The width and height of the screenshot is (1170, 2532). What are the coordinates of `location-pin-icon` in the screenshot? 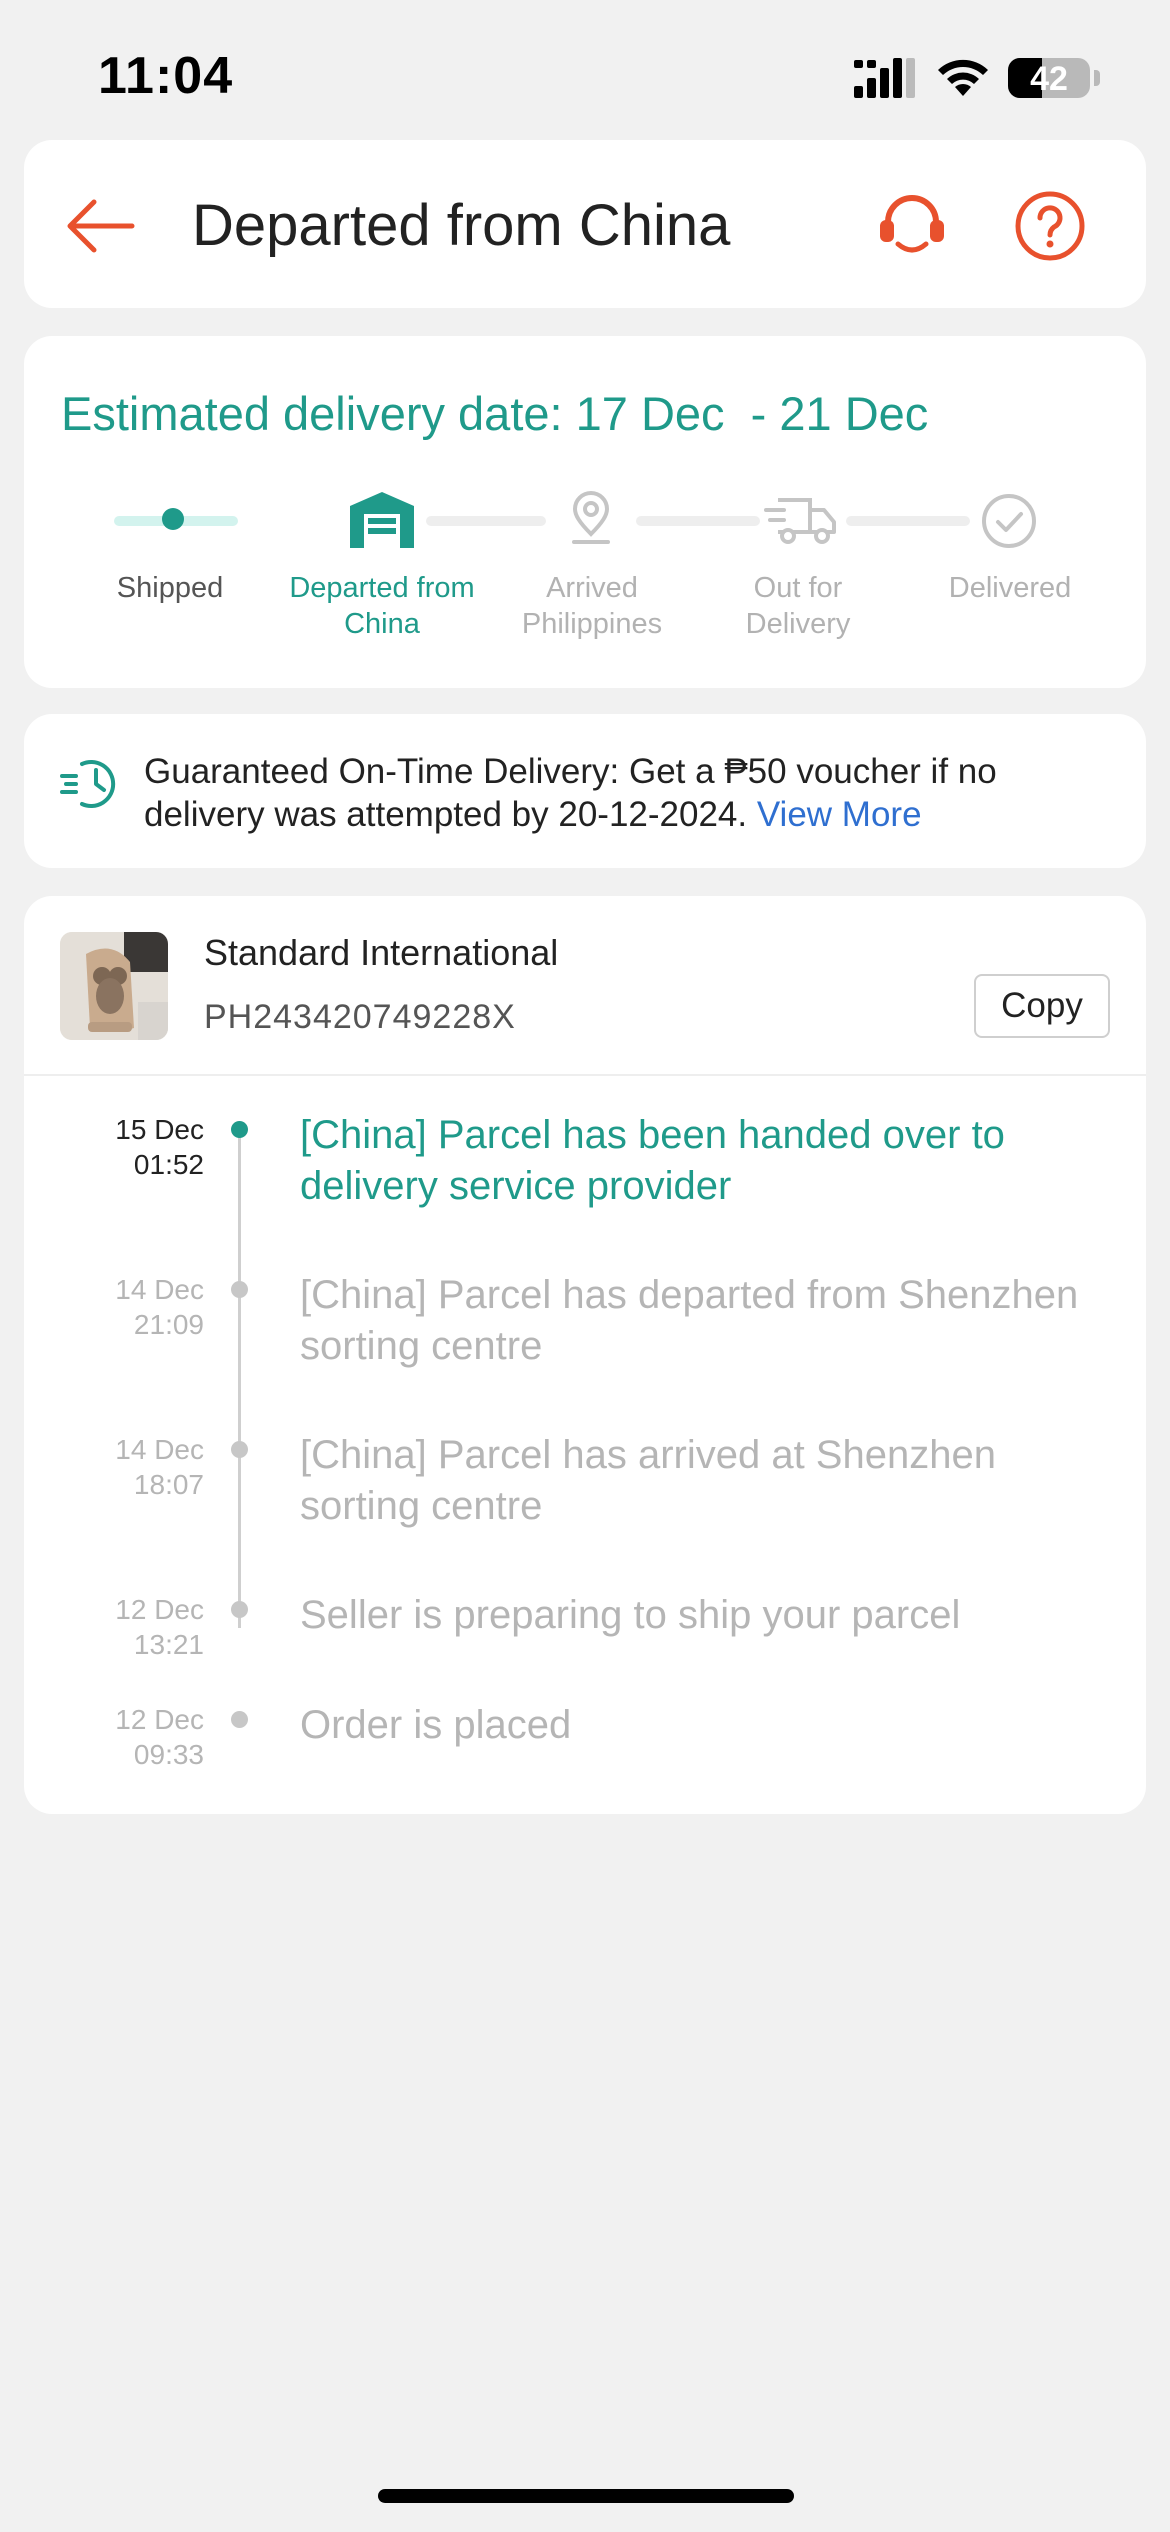 It's located at (591, 517).